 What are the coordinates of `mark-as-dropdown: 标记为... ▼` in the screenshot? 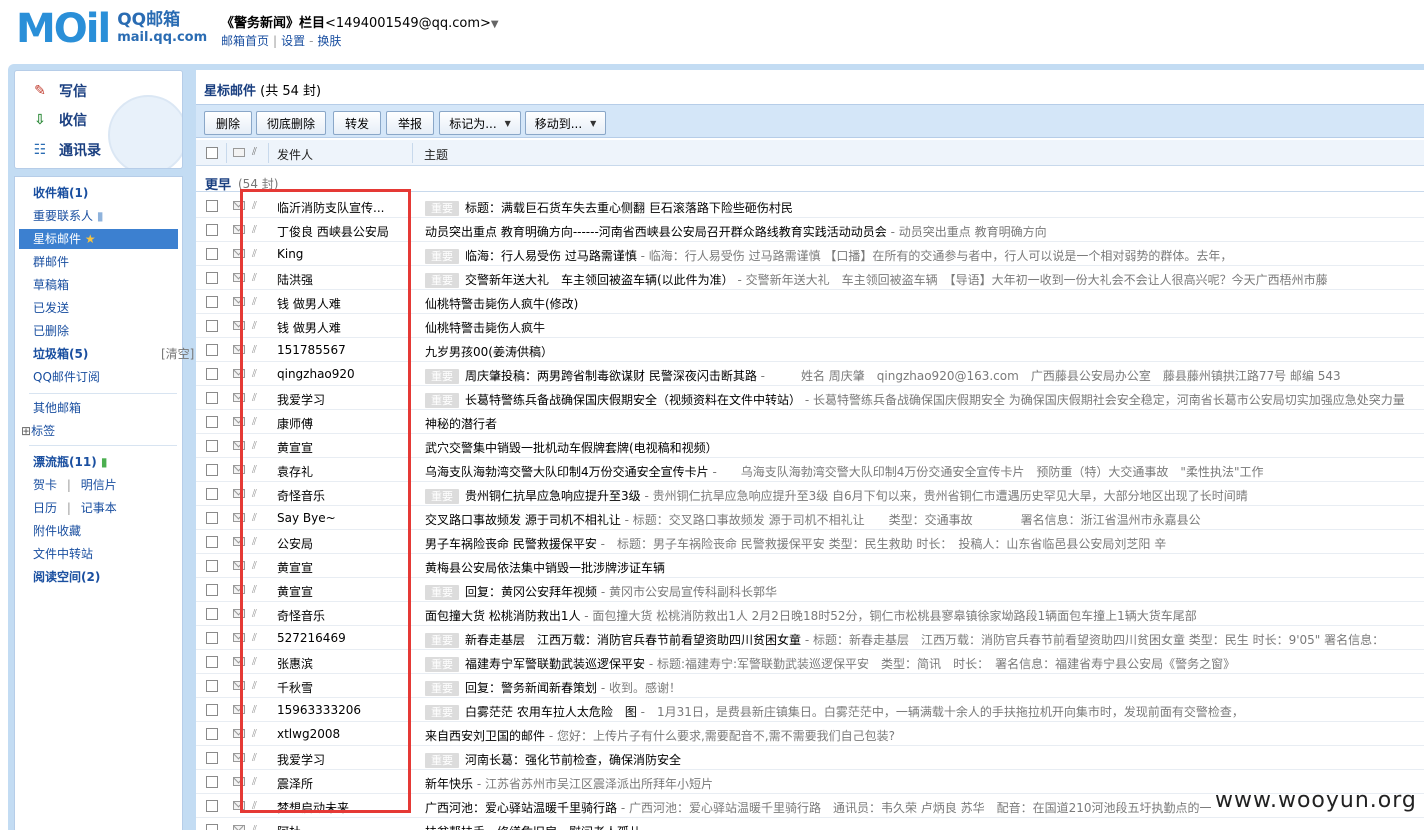 It's located at (480, 123).